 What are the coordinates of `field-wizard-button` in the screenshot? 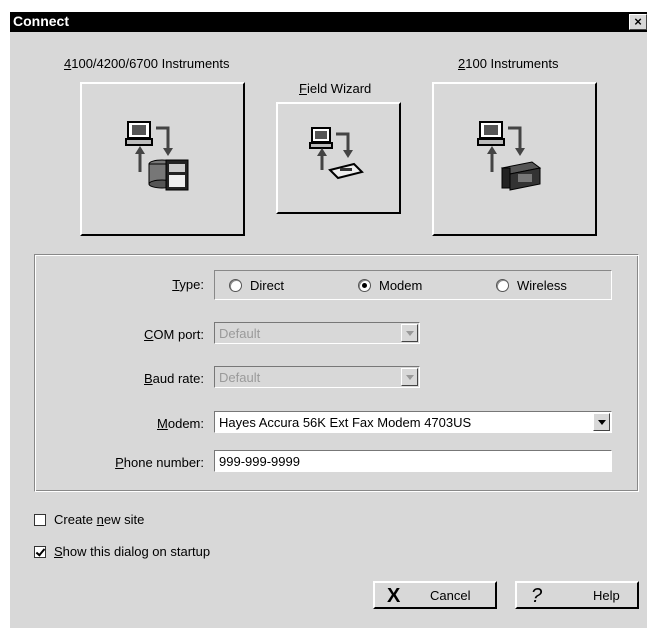 It's located at (338, 158).